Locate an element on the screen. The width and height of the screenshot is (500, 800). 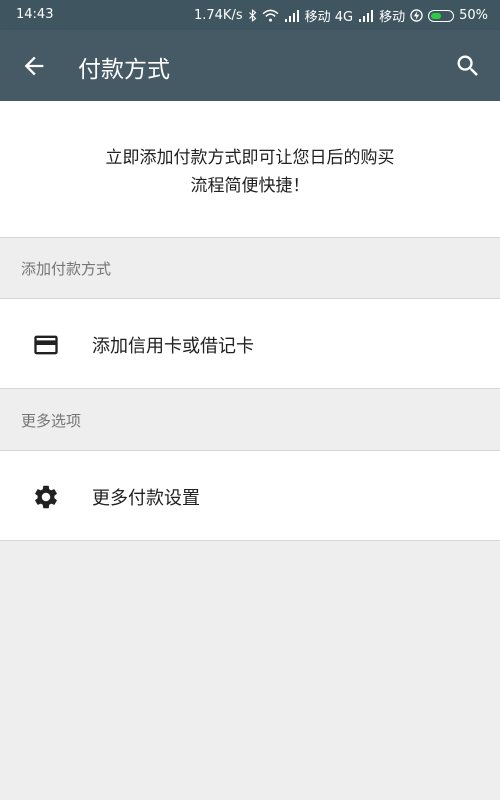
credit-card-icon is located at coordinates (46, 345).